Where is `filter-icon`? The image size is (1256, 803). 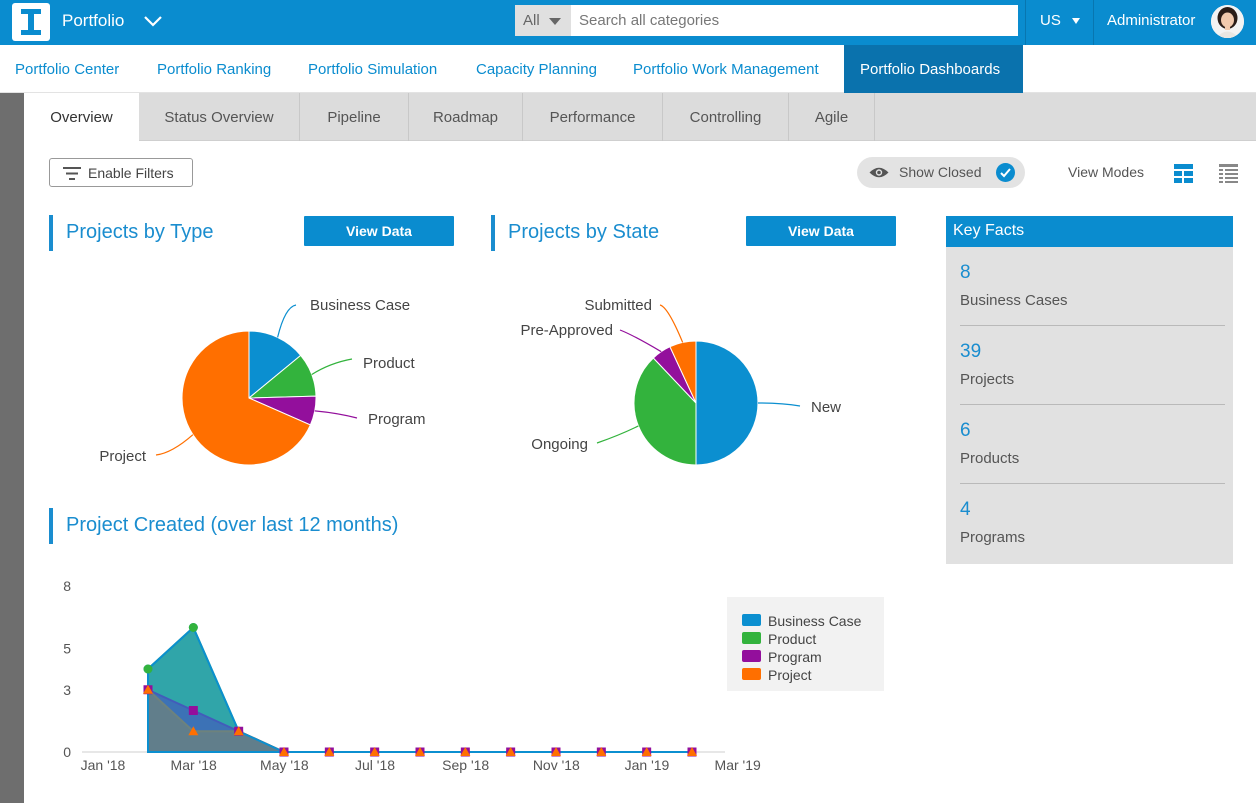 filter-icon is located at coordinates (72, 173).